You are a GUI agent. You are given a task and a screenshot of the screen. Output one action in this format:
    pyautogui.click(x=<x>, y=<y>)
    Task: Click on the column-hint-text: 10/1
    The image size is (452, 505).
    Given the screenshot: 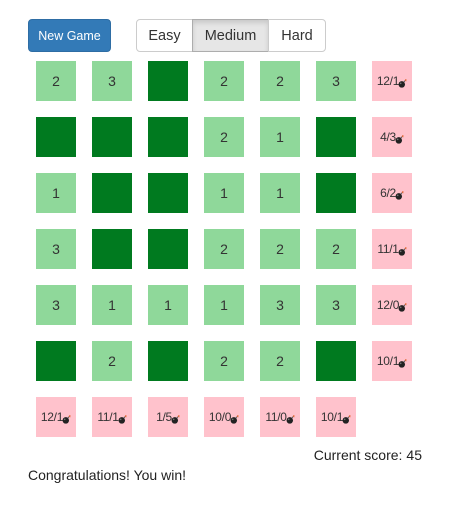 What is the action you would take?
    pyautogui.click(x=332, y=417)
    